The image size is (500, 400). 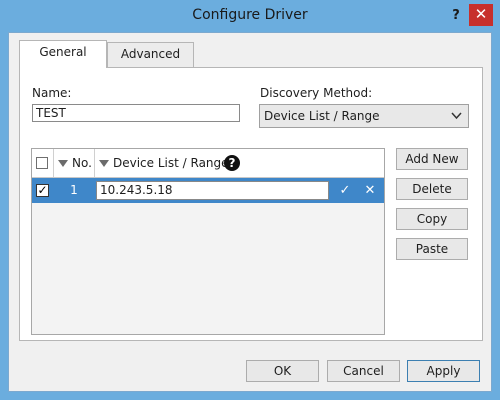 I want to click on delete-button: Delete, so click(x=432, y=189).